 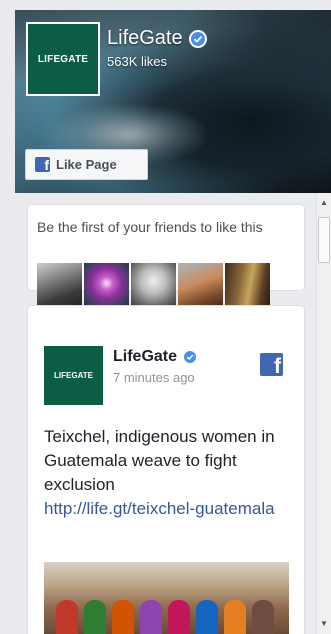 What do you see at coordinates (145, 38) in the screenshot?
I see `page-name-text: LifeGate` at bounding box center [145, 38].